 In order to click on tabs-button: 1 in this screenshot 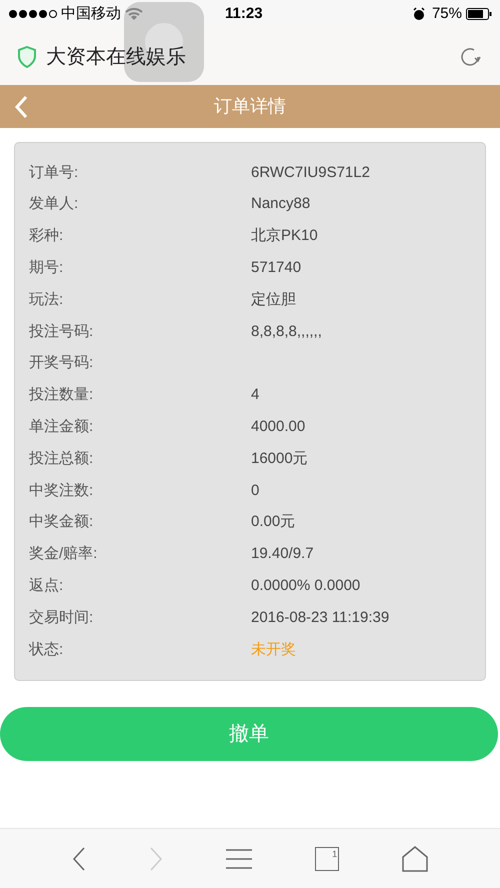, I will do `click(327, 858)`.